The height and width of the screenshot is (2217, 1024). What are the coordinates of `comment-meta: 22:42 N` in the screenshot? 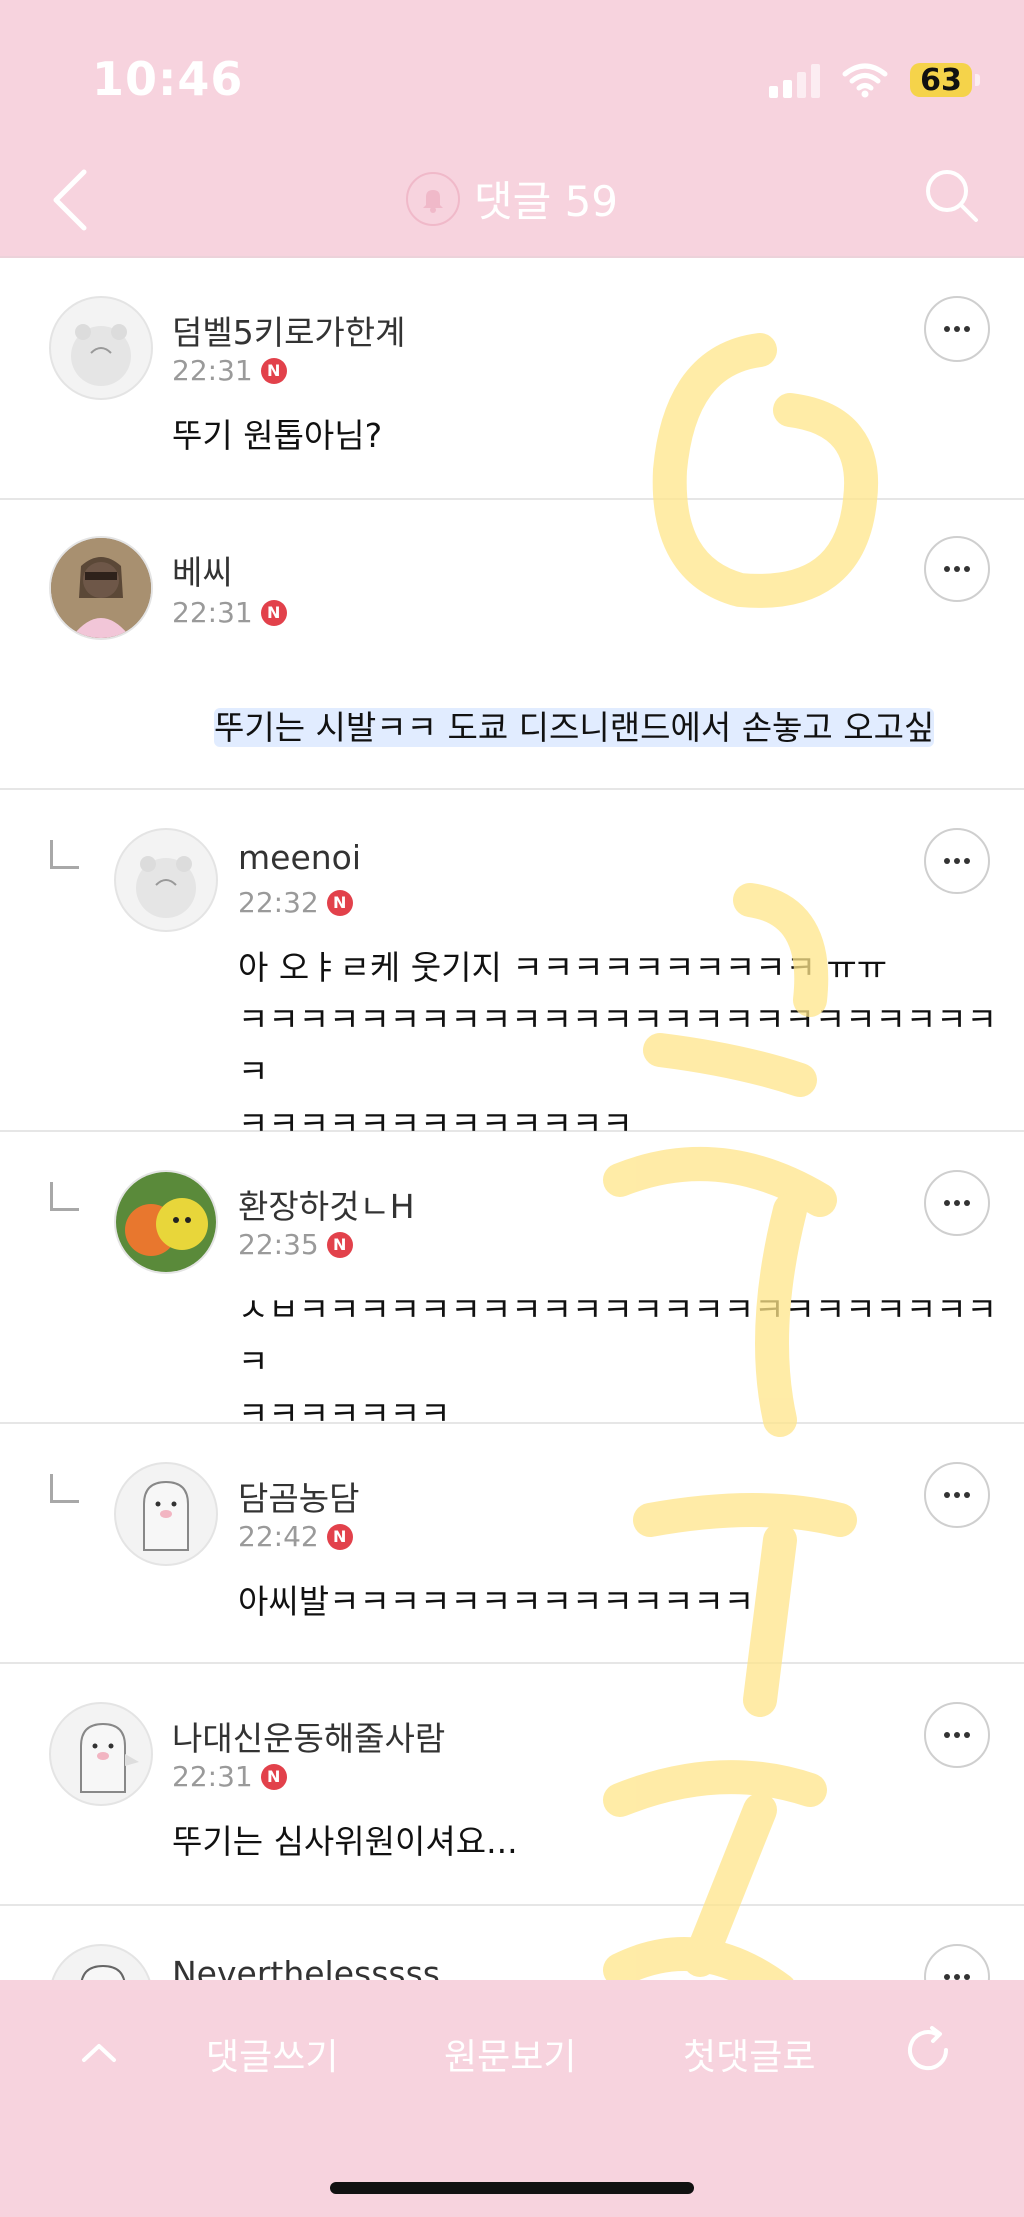 It's located at (295, 1536).